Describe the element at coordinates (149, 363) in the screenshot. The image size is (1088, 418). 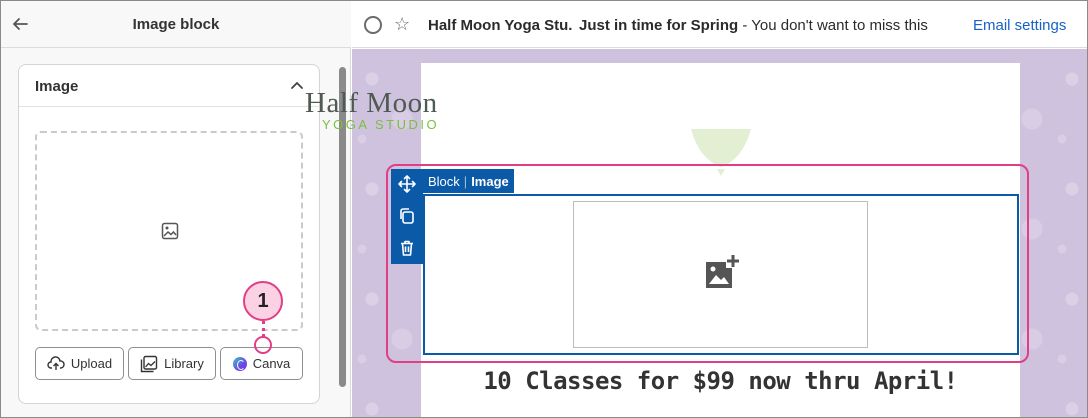
I see `library-icon` at that location.